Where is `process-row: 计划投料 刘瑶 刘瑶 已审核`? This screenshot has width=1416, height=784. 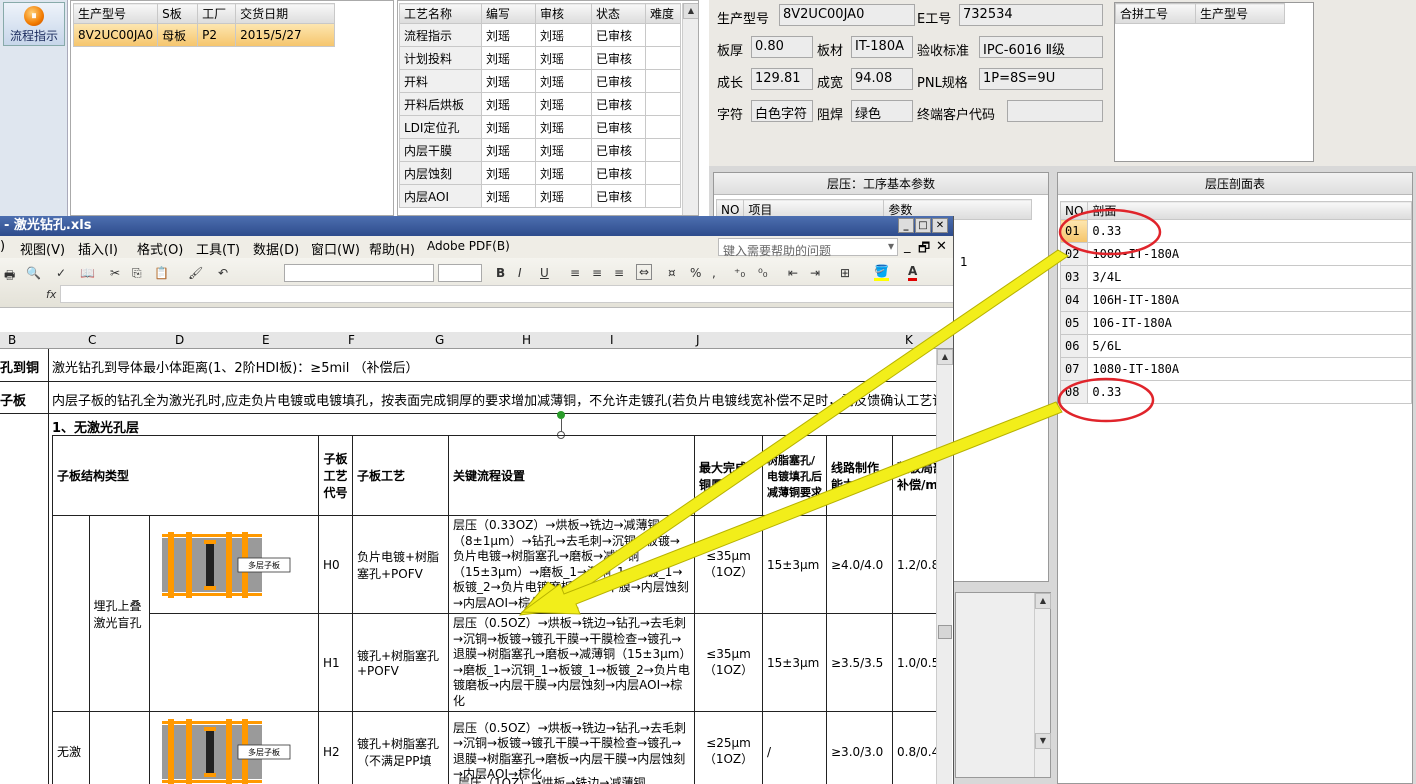 process-row: 计划投料 刘瑶 刘瑶 已审核 is located at coordinates (540, 58).